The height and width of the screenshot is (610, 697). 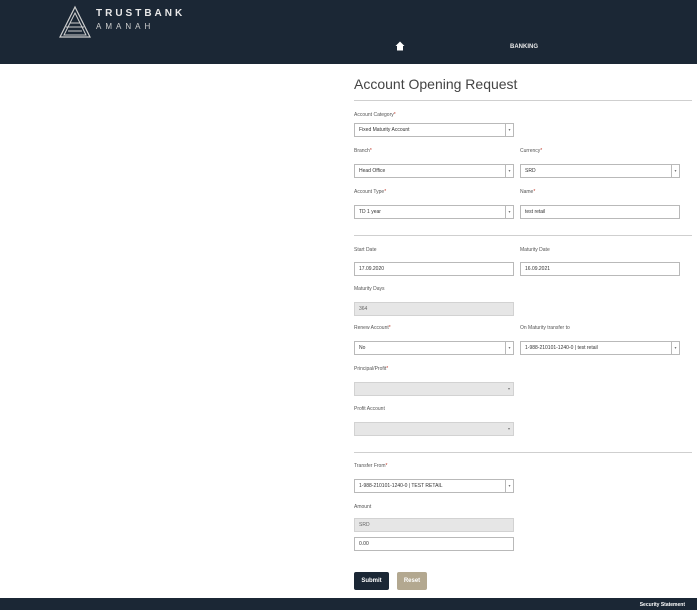 What do you see at coordinates (371, 369) in the screenshot?
I see `principal-profit-label: Principal/Profit*` at bounding box center [371, 369].